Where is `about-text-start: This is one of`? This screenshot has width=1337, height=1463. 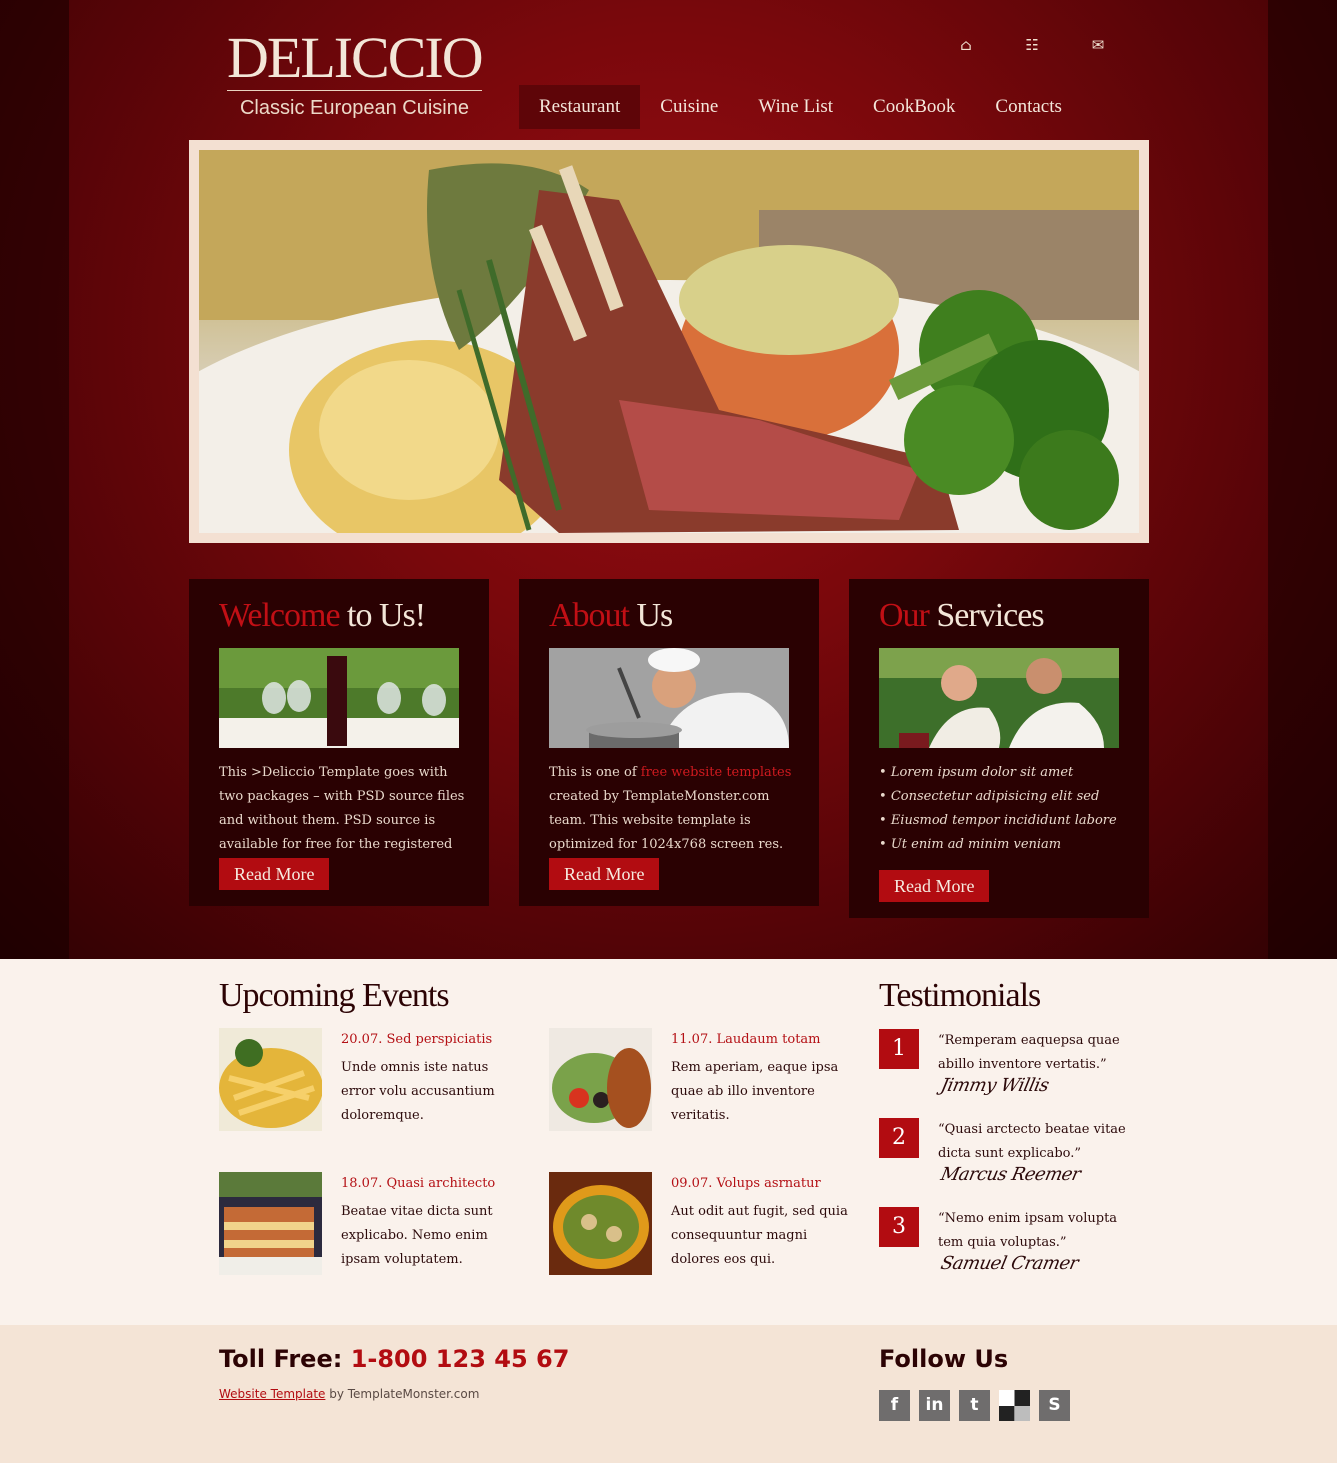 about-text-start: This is one of is located at coordinates (595, 772).